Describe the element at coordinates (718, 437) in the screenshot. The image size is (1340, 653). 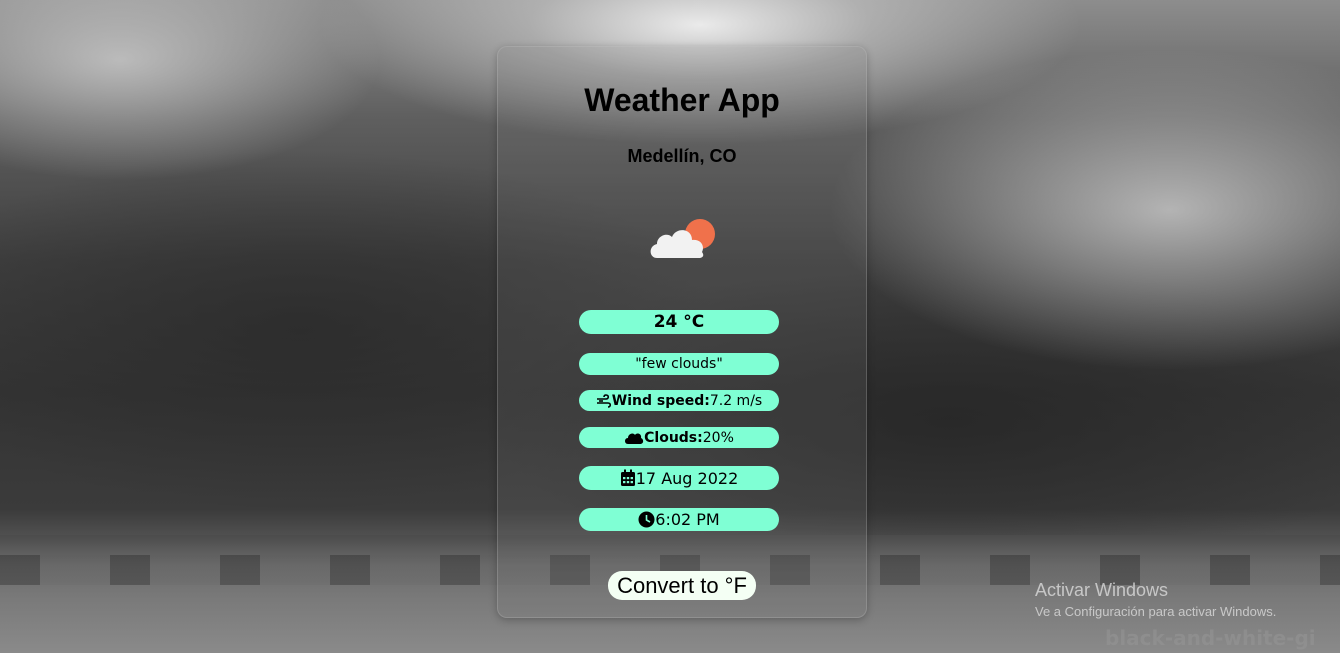
I see `clouds-value: 20%` at that location.